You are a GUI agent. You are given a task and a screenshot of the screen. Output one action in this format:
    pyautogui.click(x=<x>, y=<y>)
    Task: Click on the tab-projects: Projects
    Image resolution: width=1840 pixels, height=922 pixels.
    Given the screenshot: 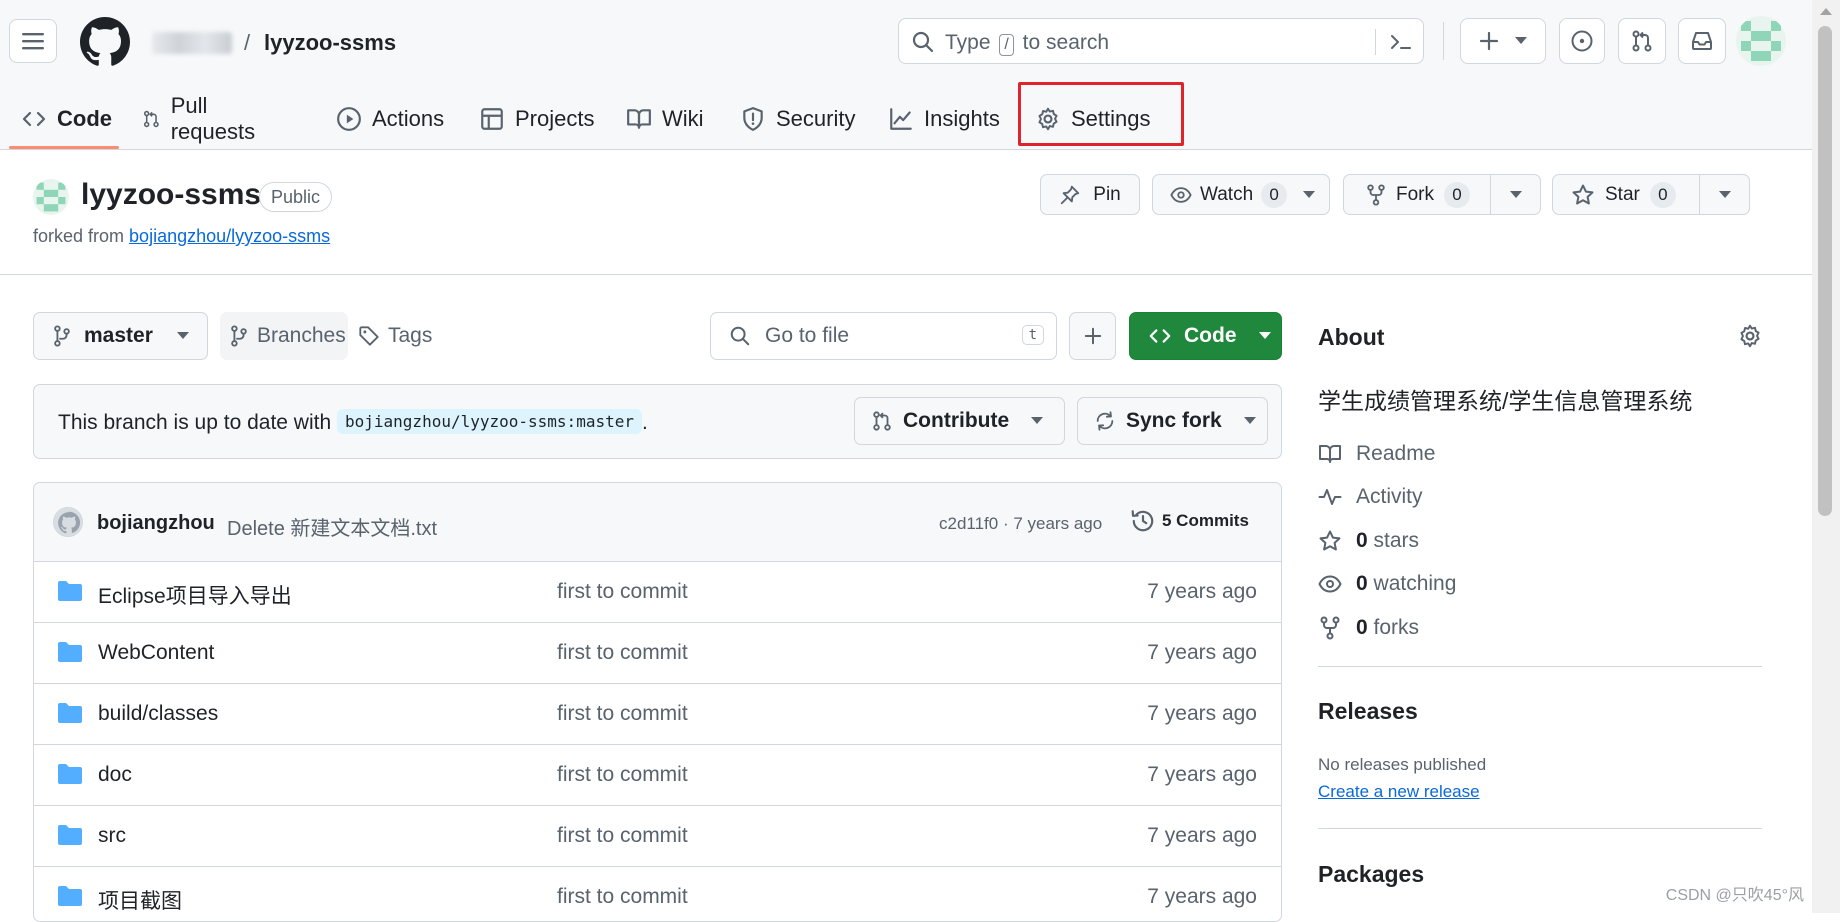 What is the action you would take?
    pyautogui.click(x=536, y=119)
    